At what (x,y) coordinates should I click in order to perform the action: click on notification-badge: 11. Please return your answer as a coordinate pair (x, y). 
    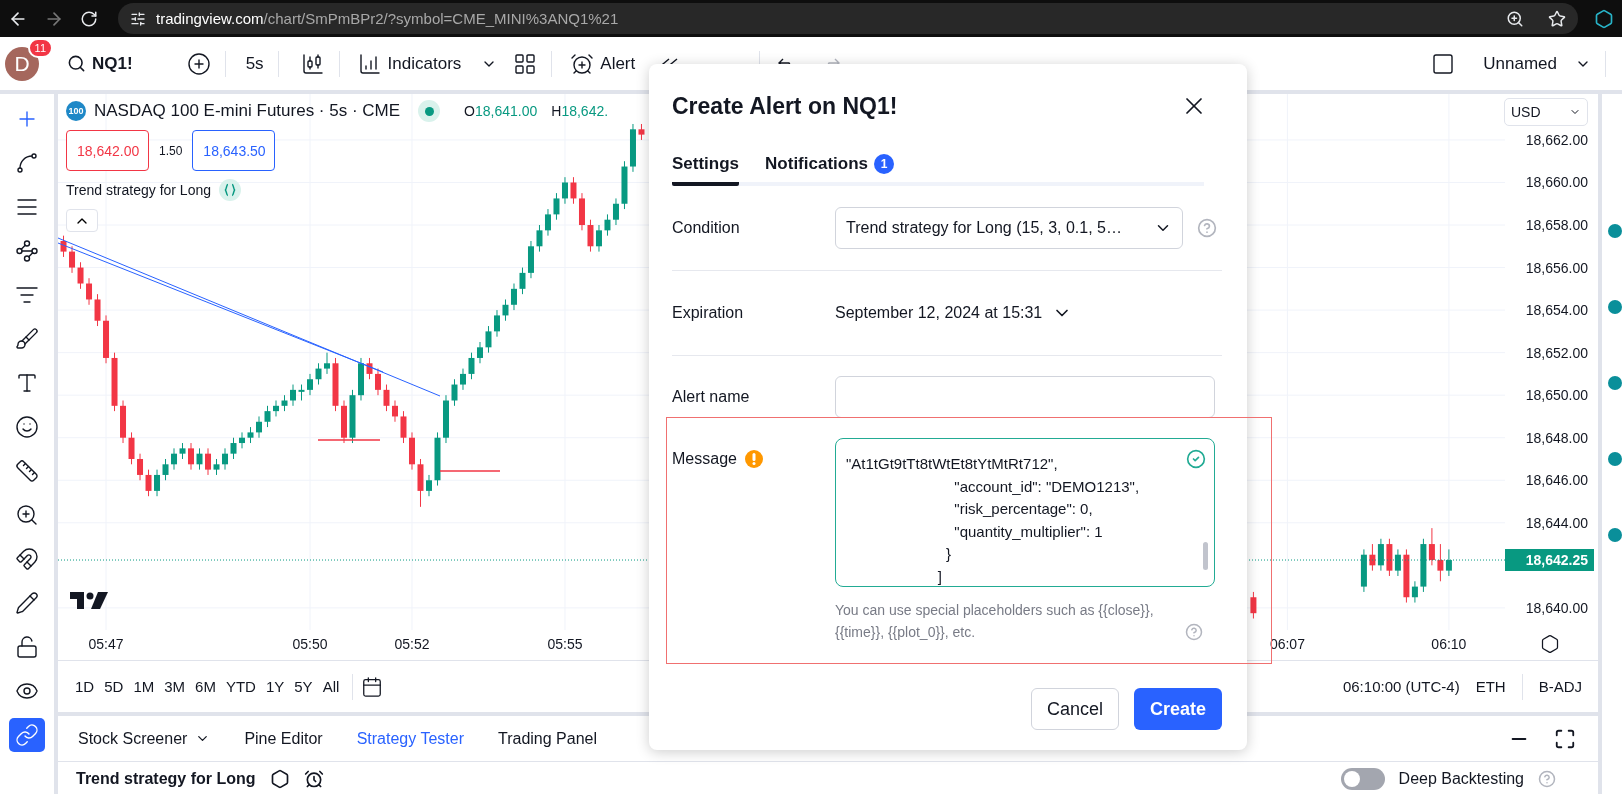
    Looking at the image, I should click on (40, 47).